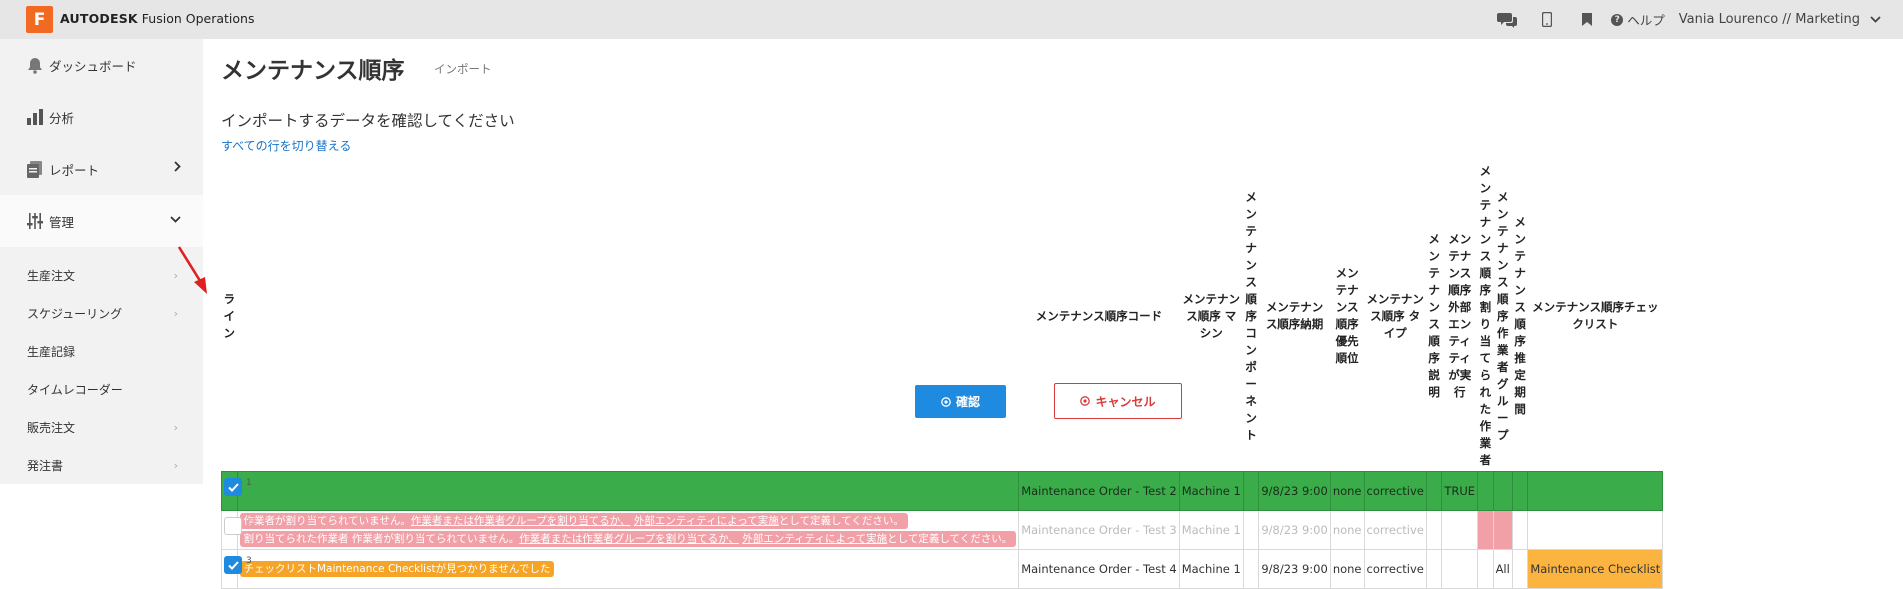  Describe the element at coordinates (1347, 491) in the screenshot. I see `priority-cell: none` at that location.